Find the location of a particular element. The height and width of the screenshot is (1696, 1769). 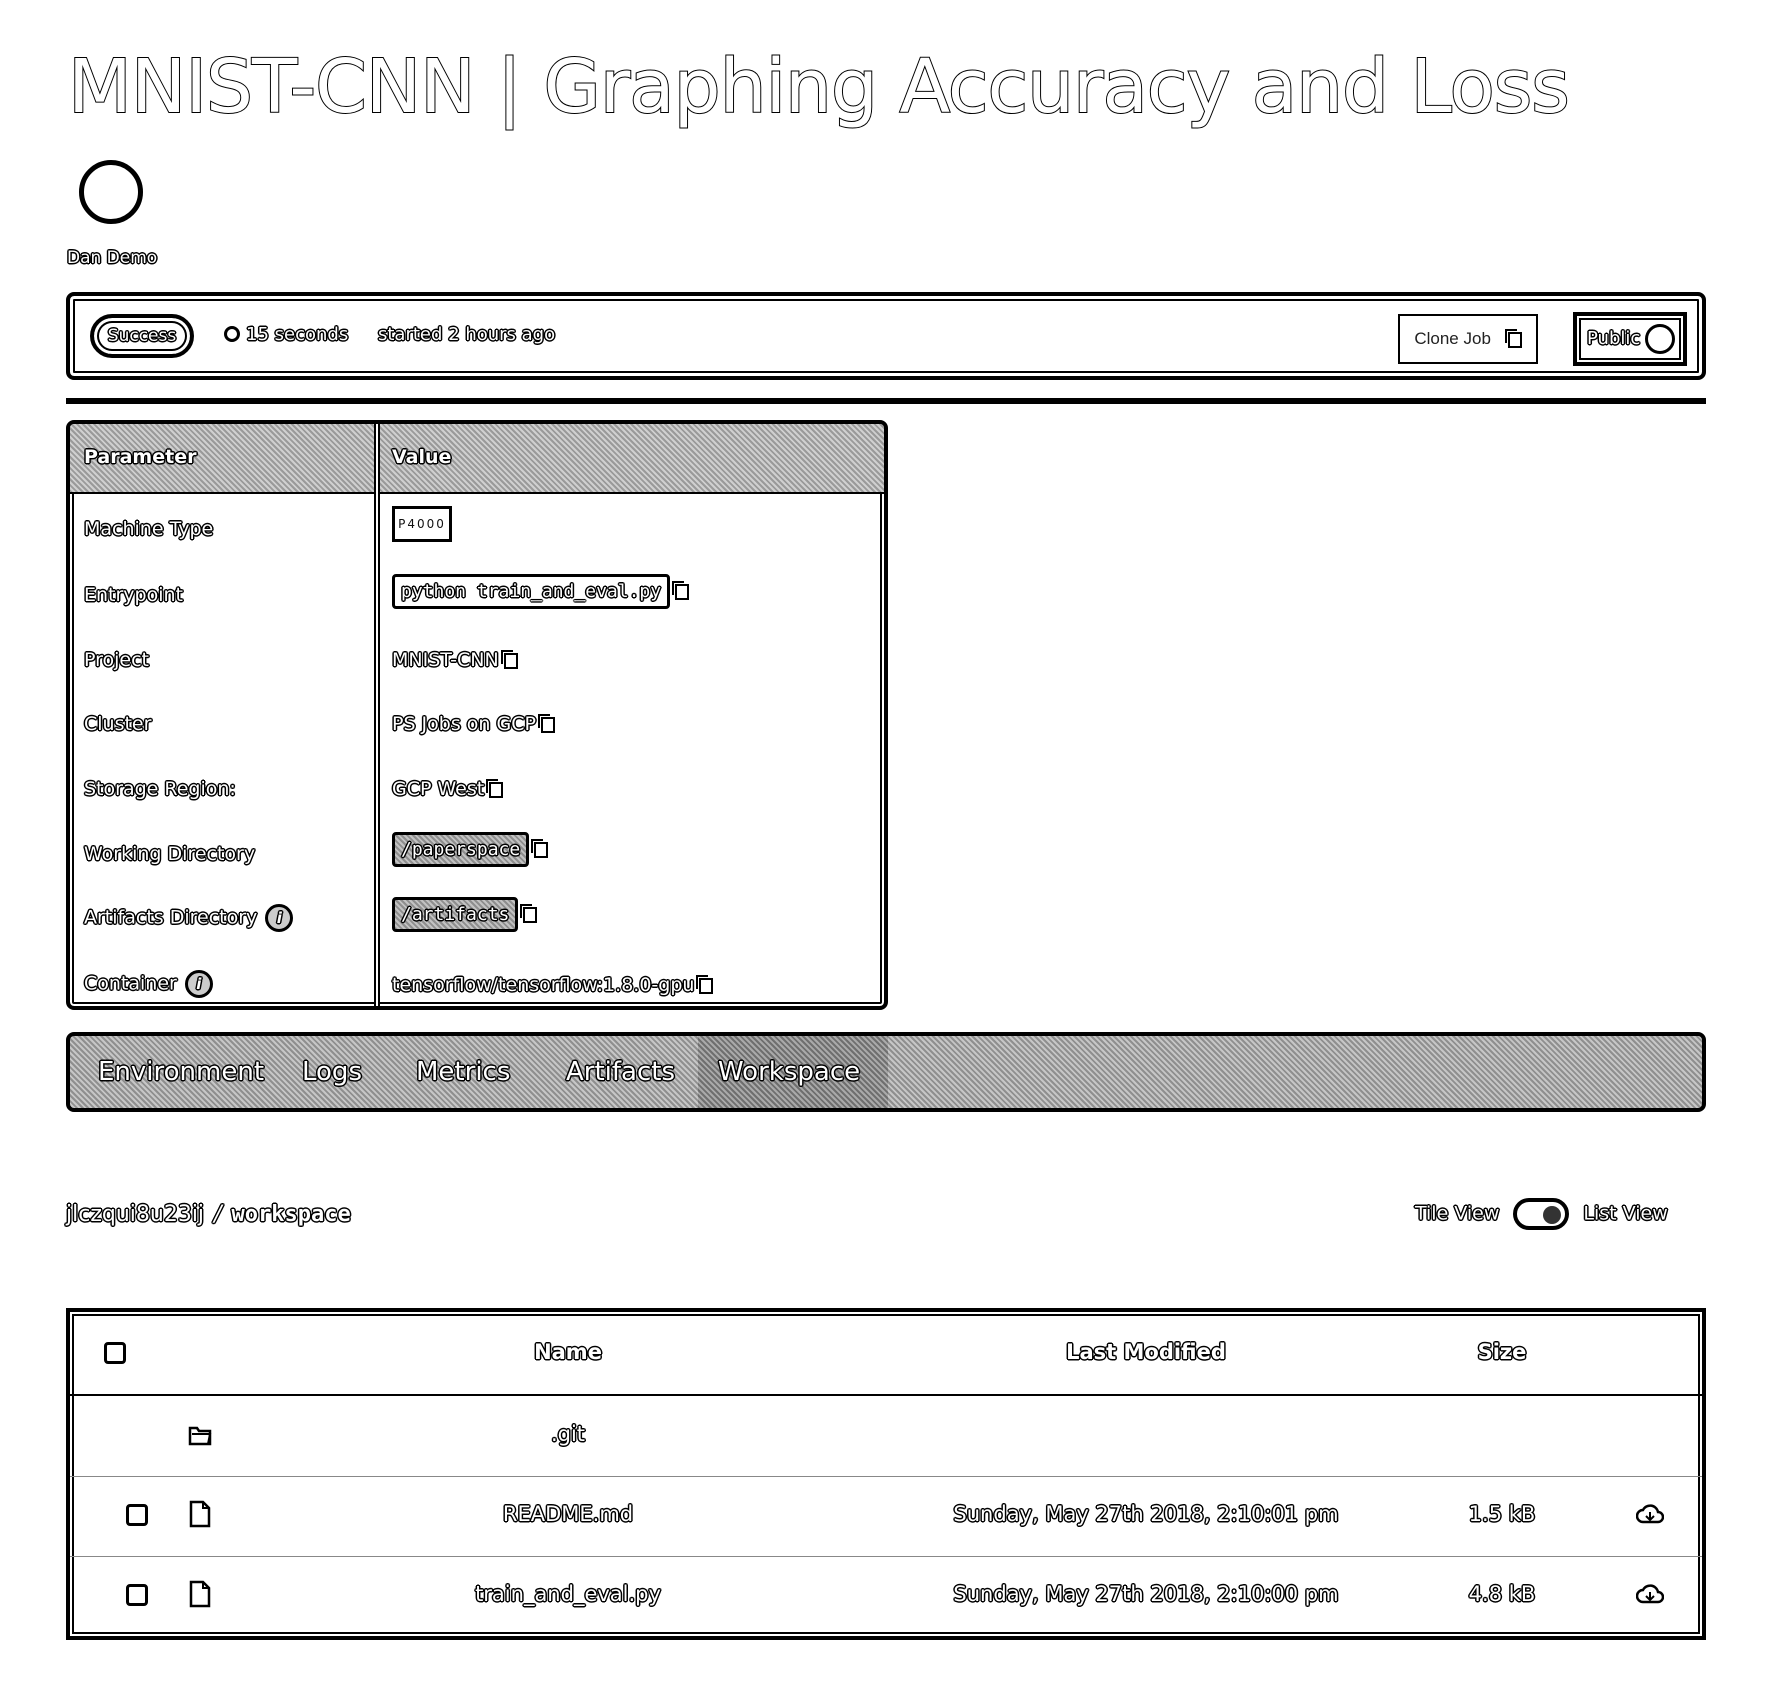

files-header: Name Last Modified Size is located at coordinates (886, 1354).